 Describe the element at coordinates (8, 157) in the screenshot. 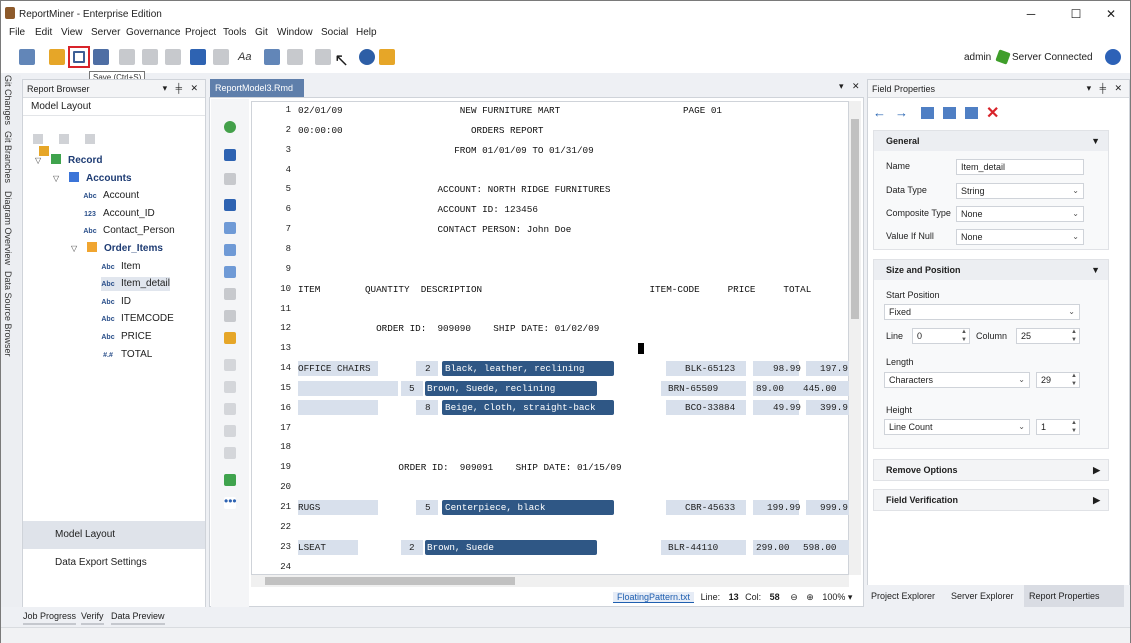

I see `git-branches-tab: Git Branches` at that location.